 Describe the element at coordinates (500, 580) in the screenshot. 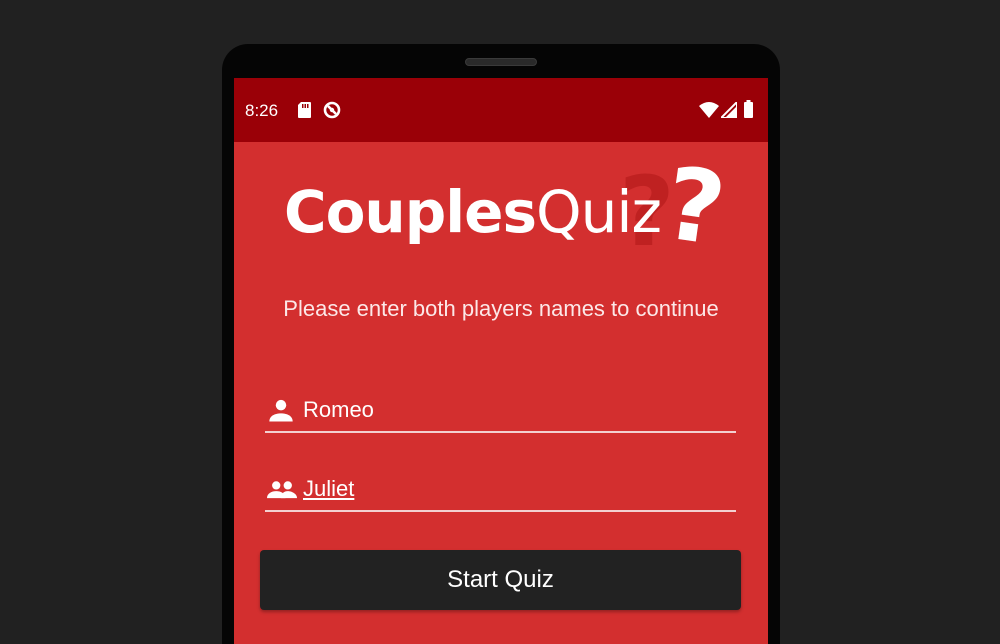

I see `start-quiz-button: Start Quiz` at that location.